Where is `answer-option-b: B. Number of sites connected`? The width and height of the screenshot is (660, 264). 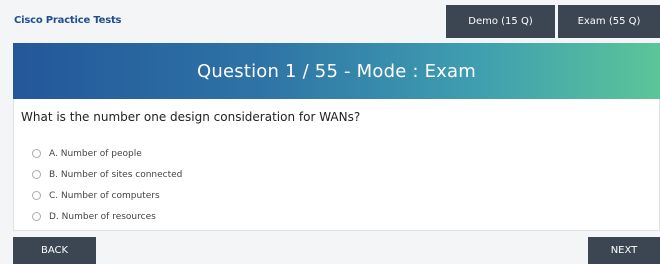
answer-option-b: B. Number of sites connected is located at coordinates (107, 174).